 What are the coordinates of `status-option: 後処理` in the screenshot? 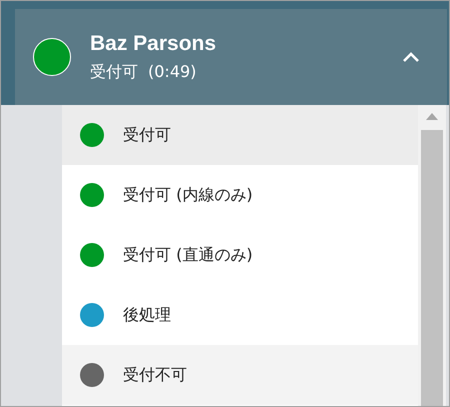 It's located at (240, 315).